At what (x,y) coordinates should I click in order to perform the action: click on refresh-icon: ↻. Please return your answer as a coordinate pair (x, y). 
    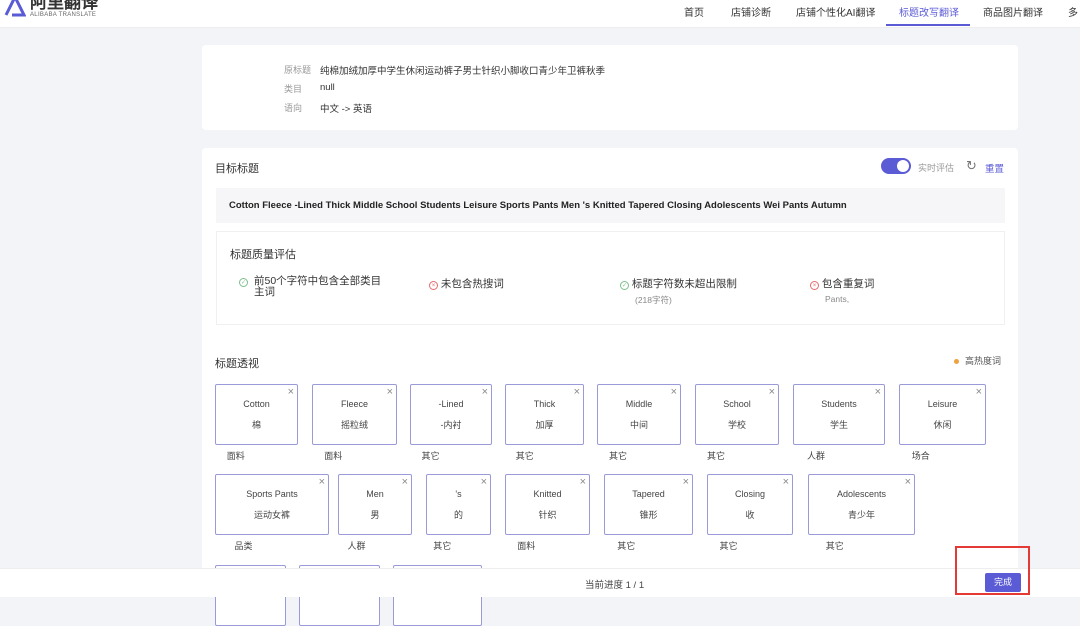
    Looking at the image, I should click on (971, 166).